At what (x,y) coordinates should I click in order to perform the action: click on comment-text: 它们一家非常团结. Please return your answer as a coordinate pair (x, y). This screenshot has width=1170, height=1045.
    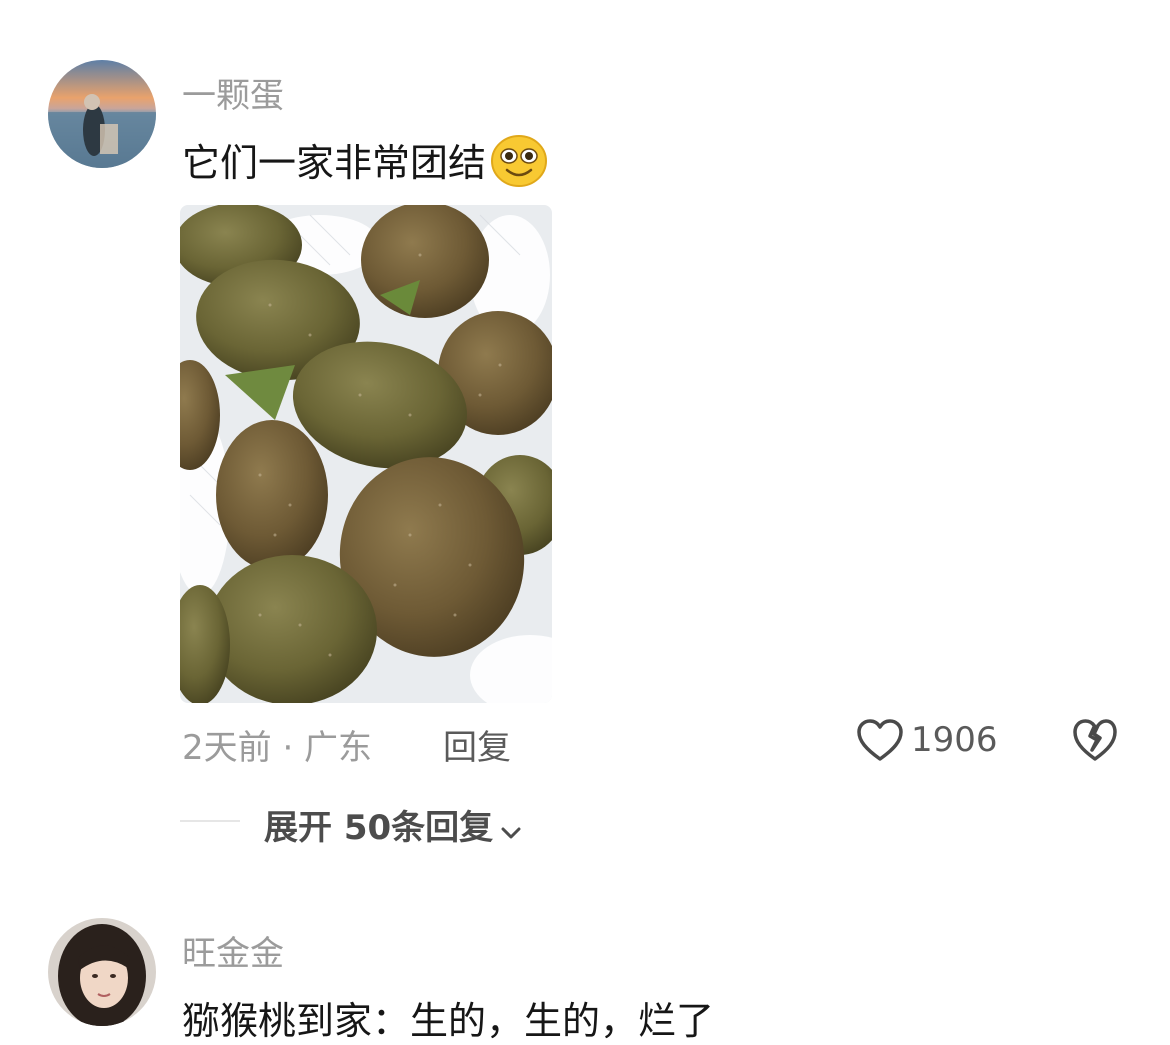
    Looking at the image, I should click on (334, 163).